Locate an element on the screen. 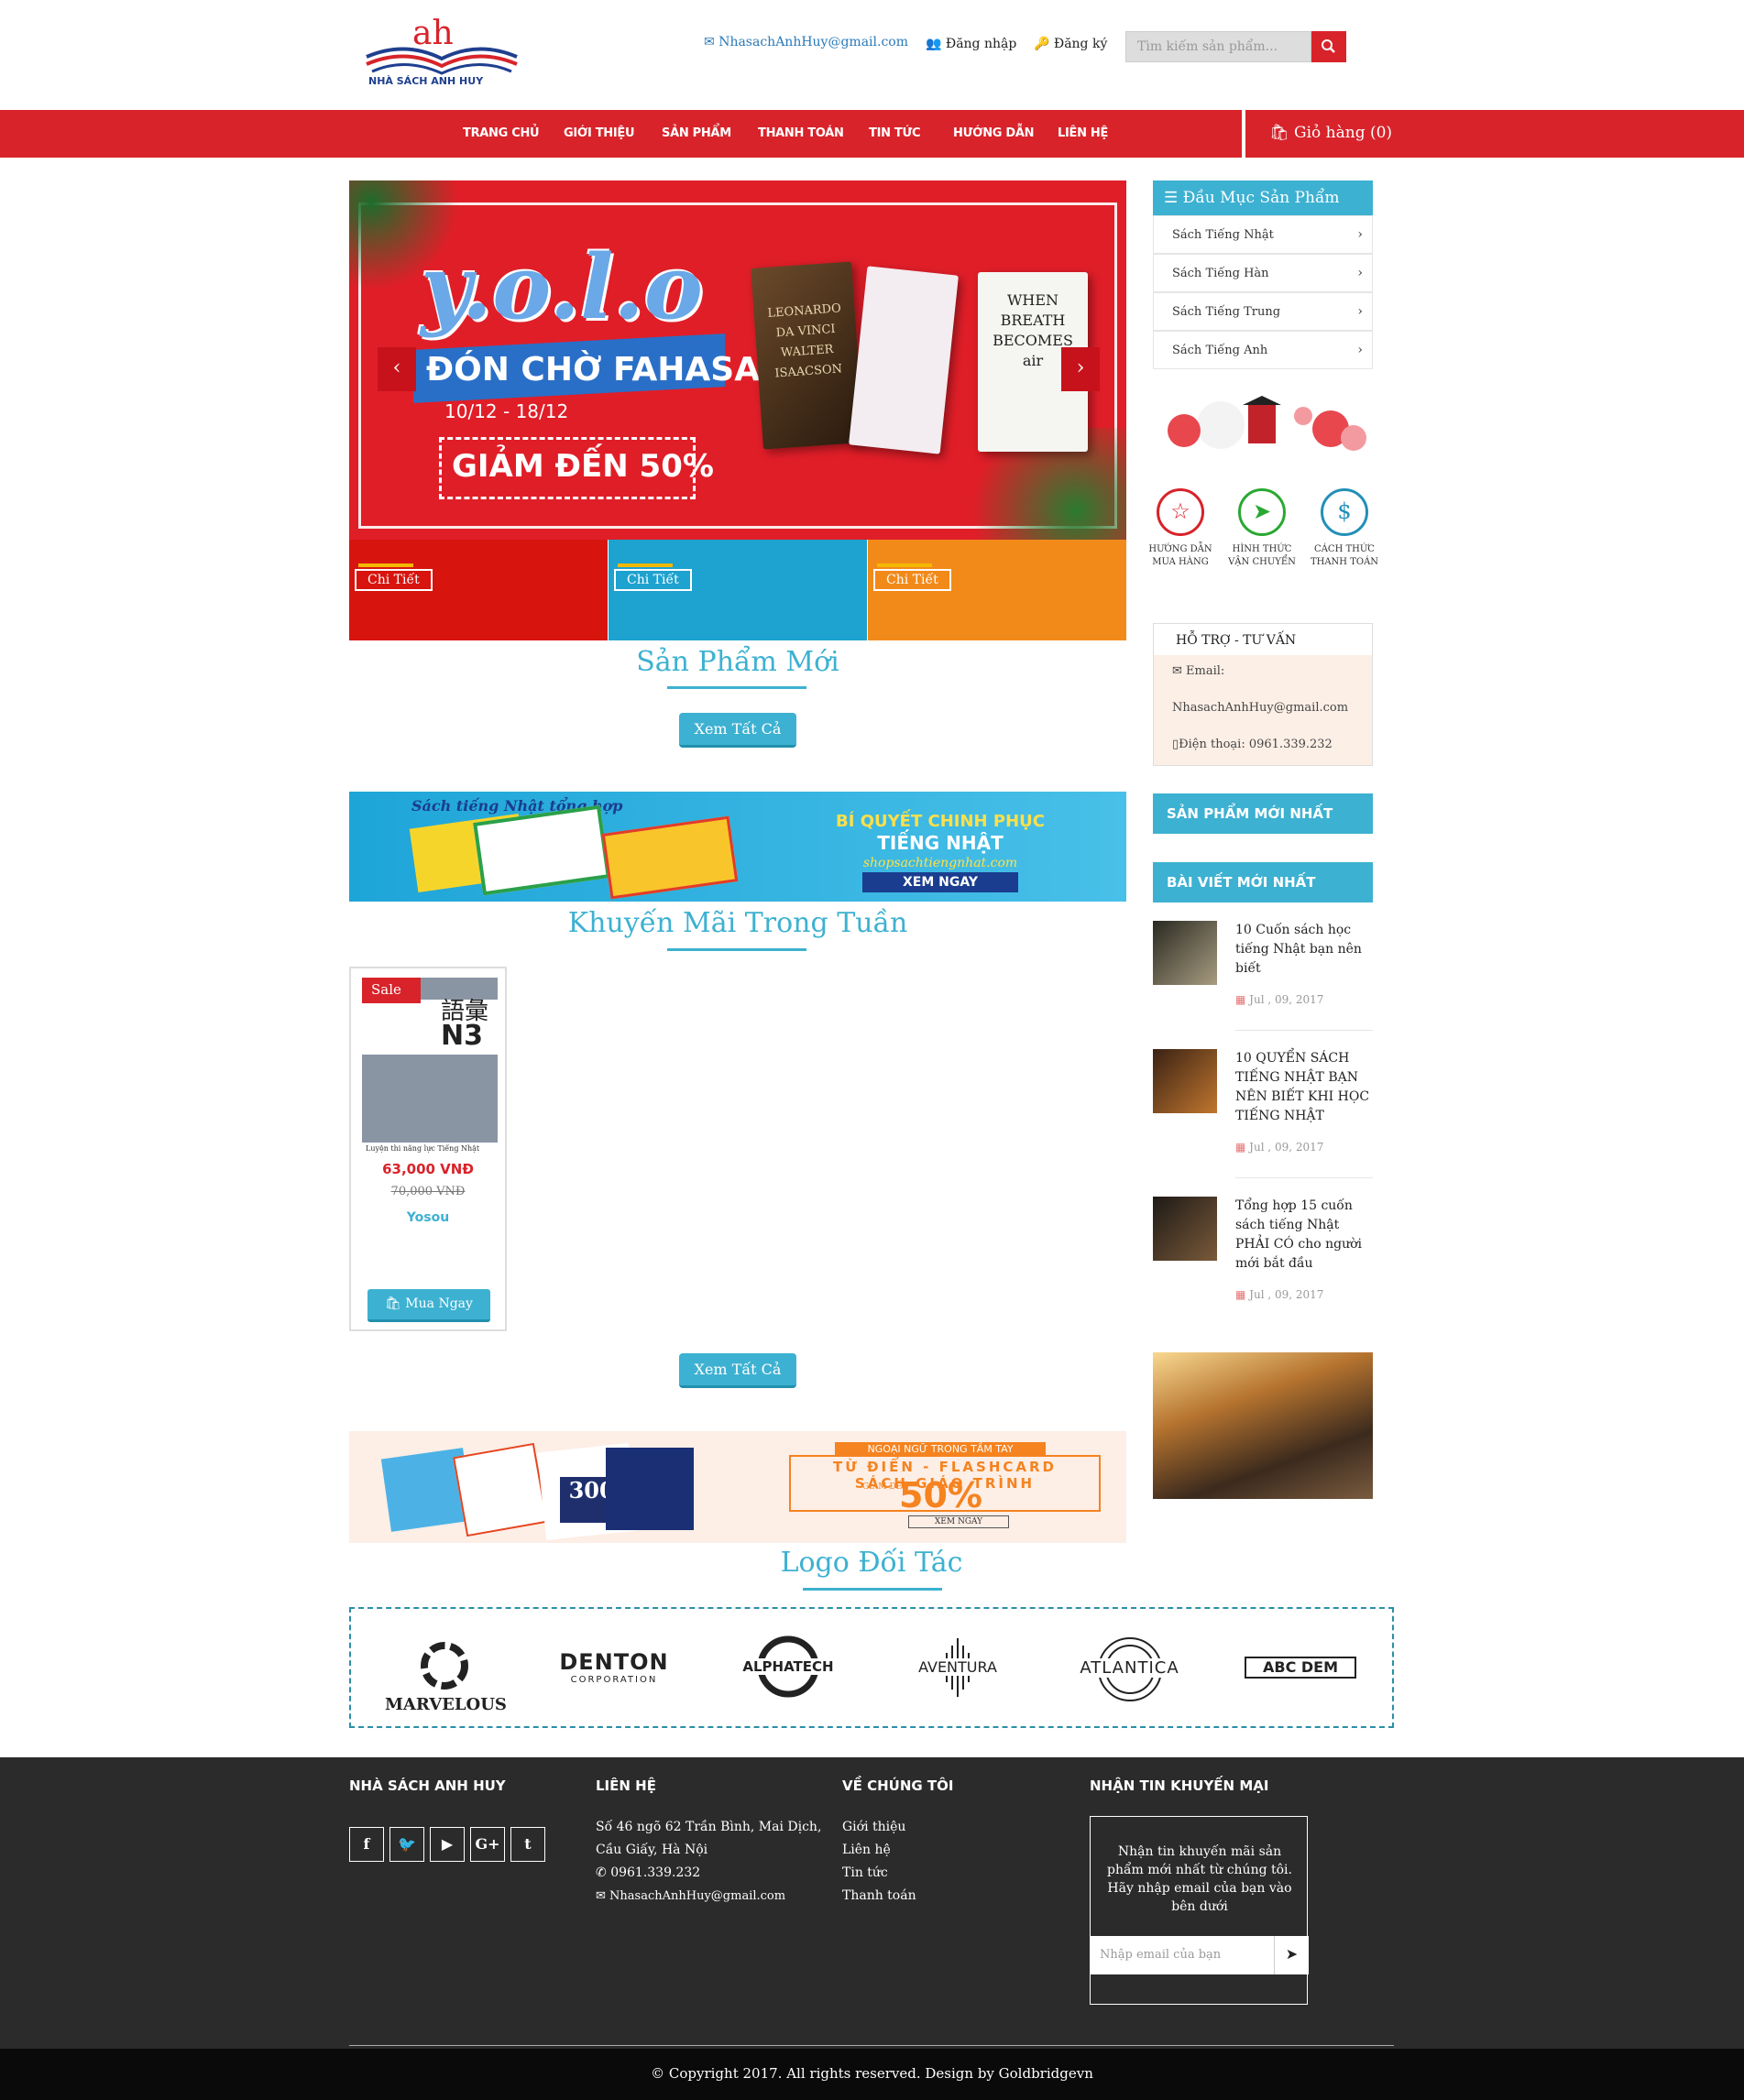 The height and width of the screenshot is (2100, 1744). partner-alphatech-label: ALPHATECH is located at coordinates (788, 1667).